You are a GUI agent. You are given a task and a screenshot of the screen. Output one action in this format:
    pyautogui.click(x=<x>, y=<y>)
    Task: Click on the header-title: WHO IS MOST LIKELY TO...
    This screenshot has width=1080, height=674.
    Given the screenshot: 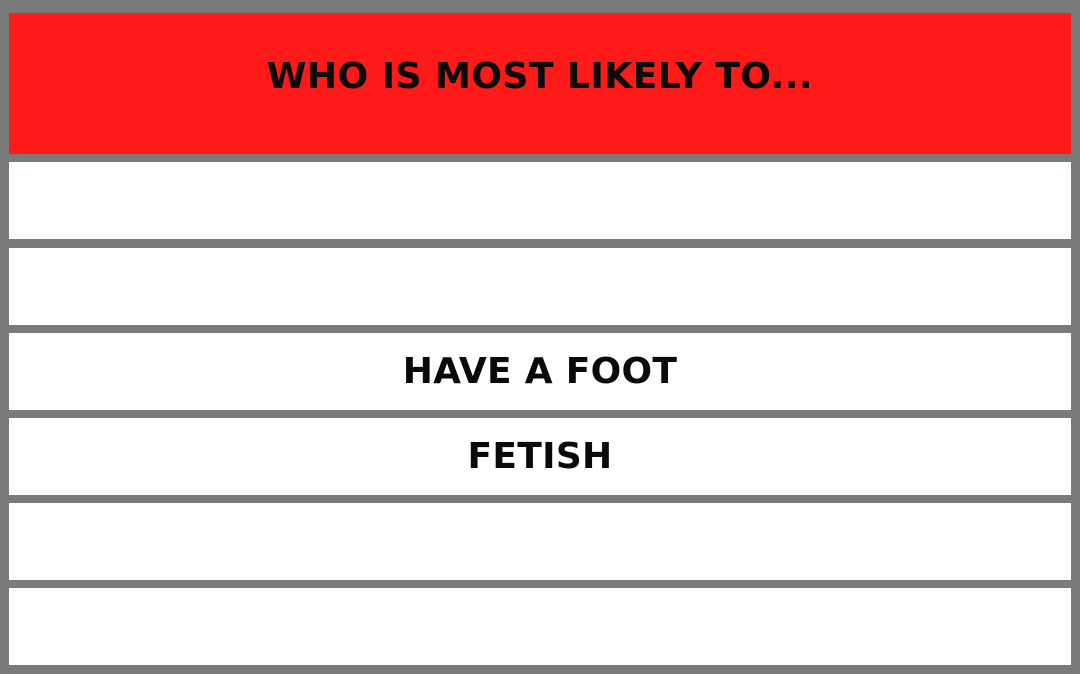 What is the action you would take?
    pyautogui.click(x=540, y=76)
    